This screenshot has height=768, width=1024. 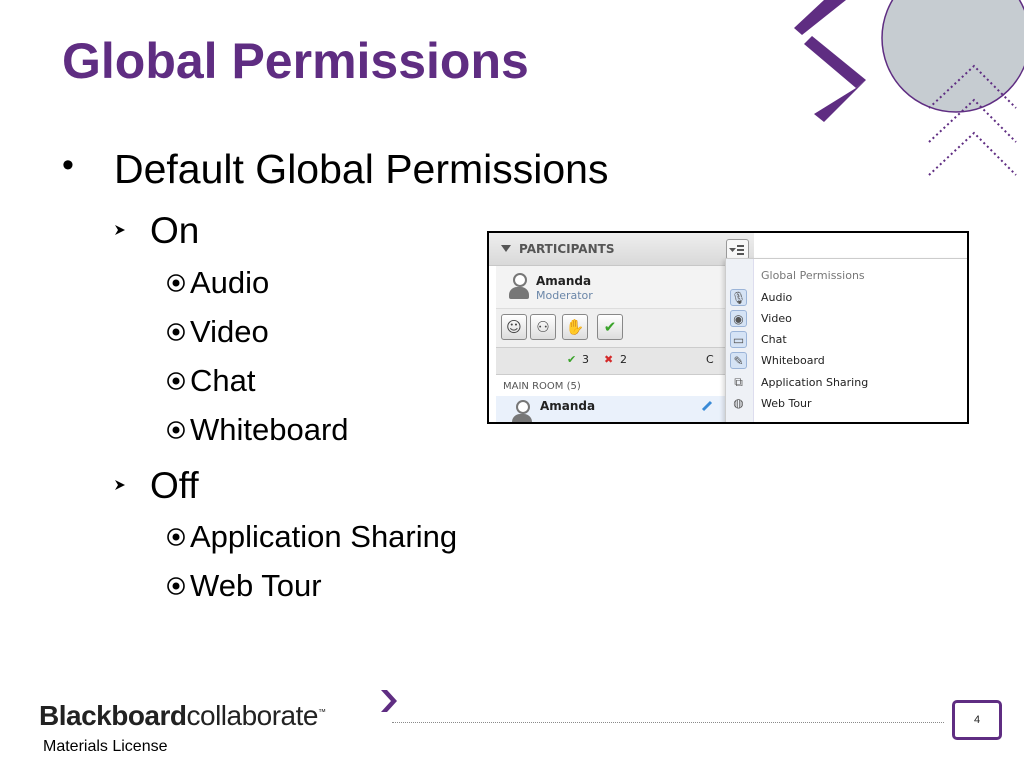 I want to click on microphone-icon: 🎙, so click(x=738, y=297).